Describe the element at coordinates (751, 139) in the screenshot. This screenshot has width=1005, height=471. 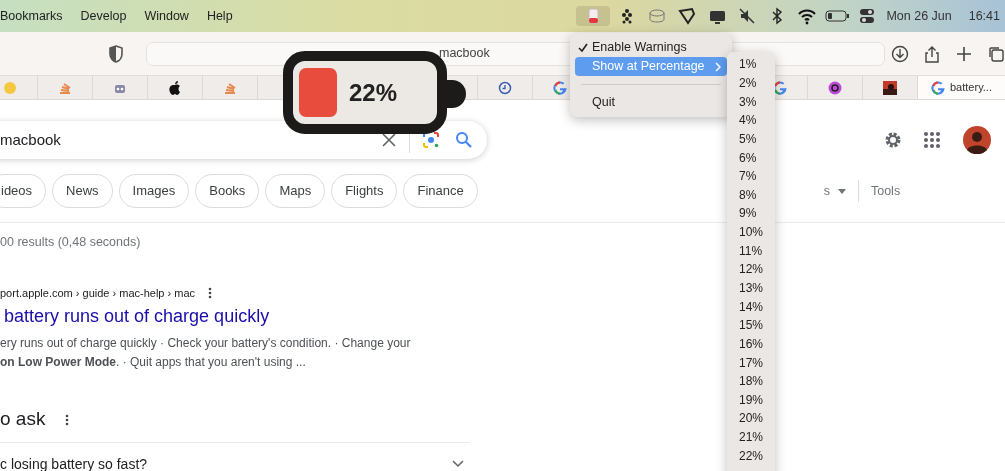
I see `menu-item: 5%` at that location.